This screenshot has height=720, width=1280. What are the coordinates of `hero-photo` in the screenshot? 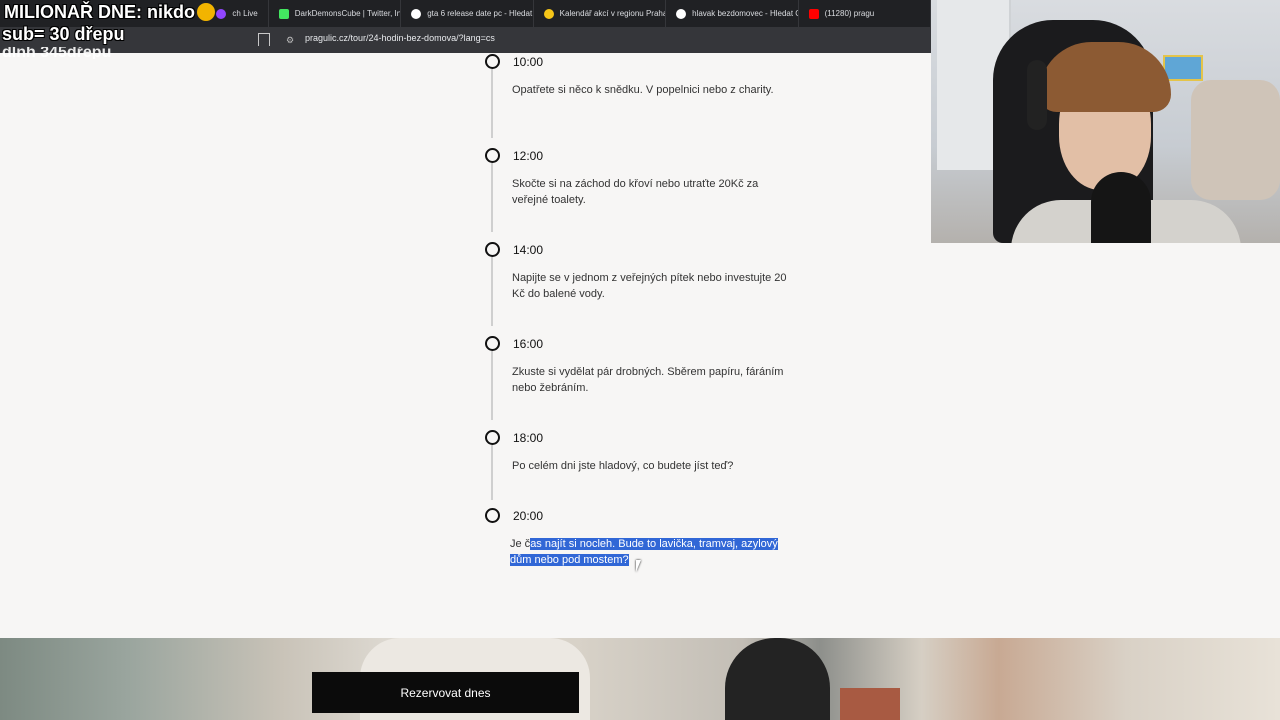 It's located at (640, 679).